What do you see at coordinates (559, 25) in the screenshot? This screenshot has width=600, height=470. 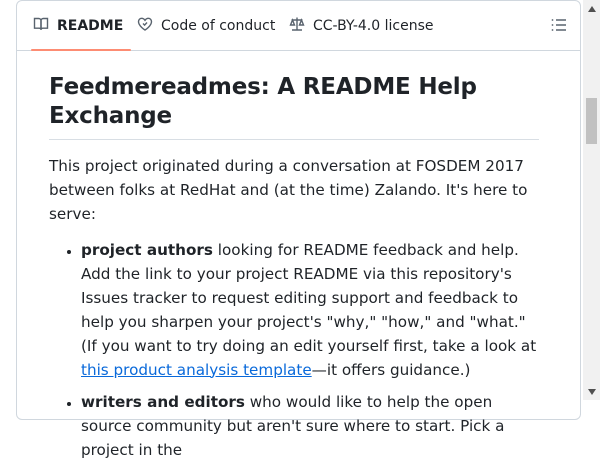 I see `outline-button` at bounding box center [559, 25].